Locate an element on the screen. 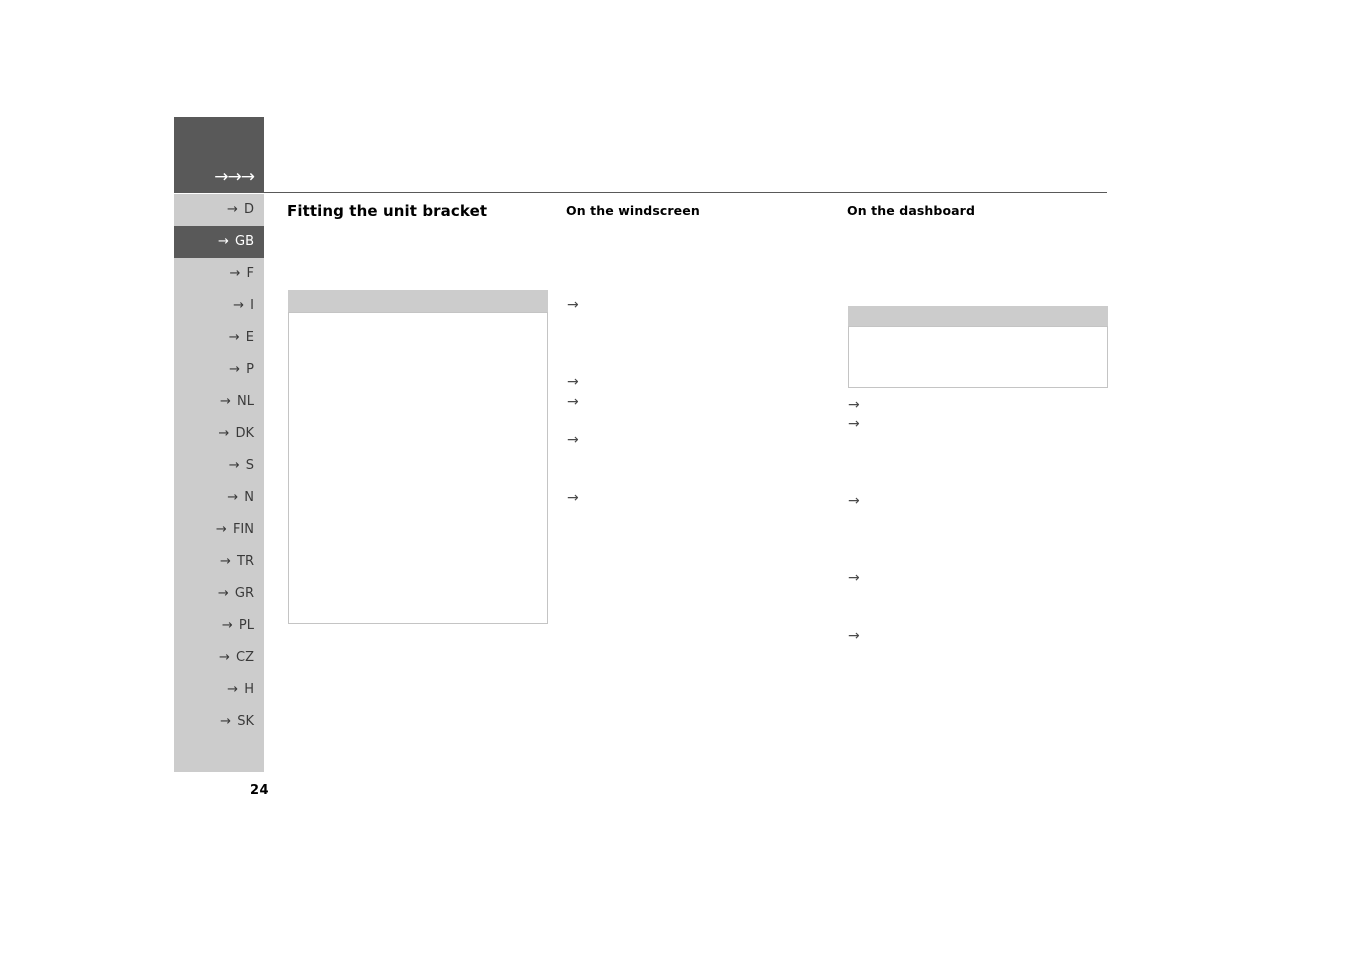 The width and height of the screenshot is (1351, 954). sidebar-item-label: S is located at coordinates (249, 465).